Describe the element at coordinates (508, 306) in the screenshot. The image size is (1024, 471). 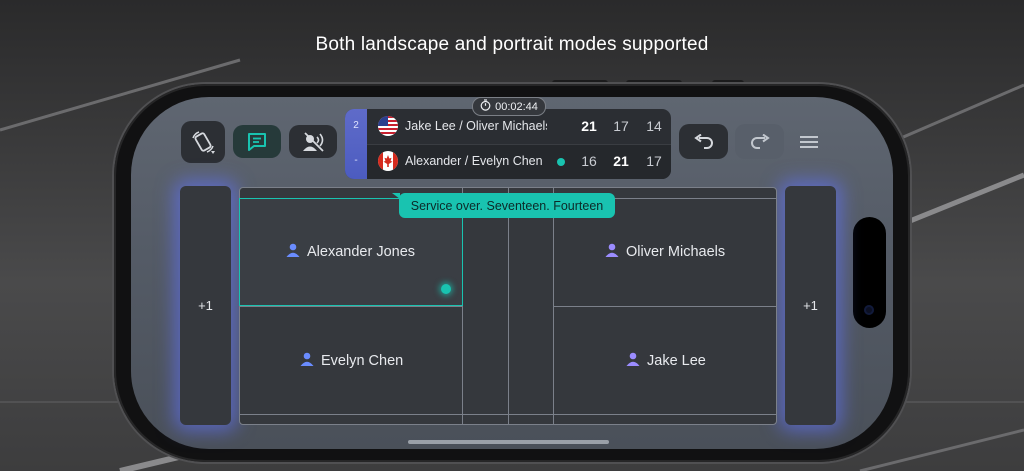
I see `court-net-line` at that location.